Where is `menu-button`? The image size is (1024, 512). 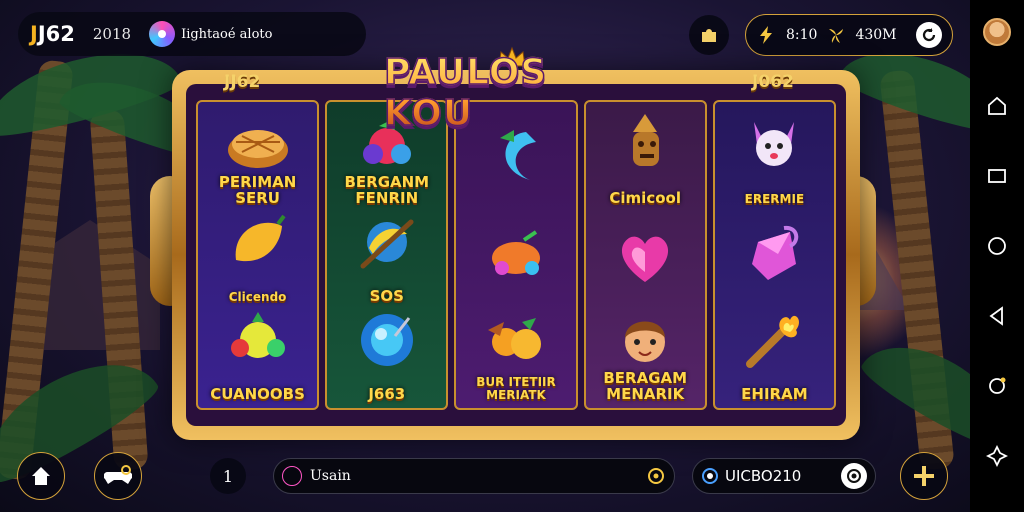 menu-button is located at coordinates (924, 476).